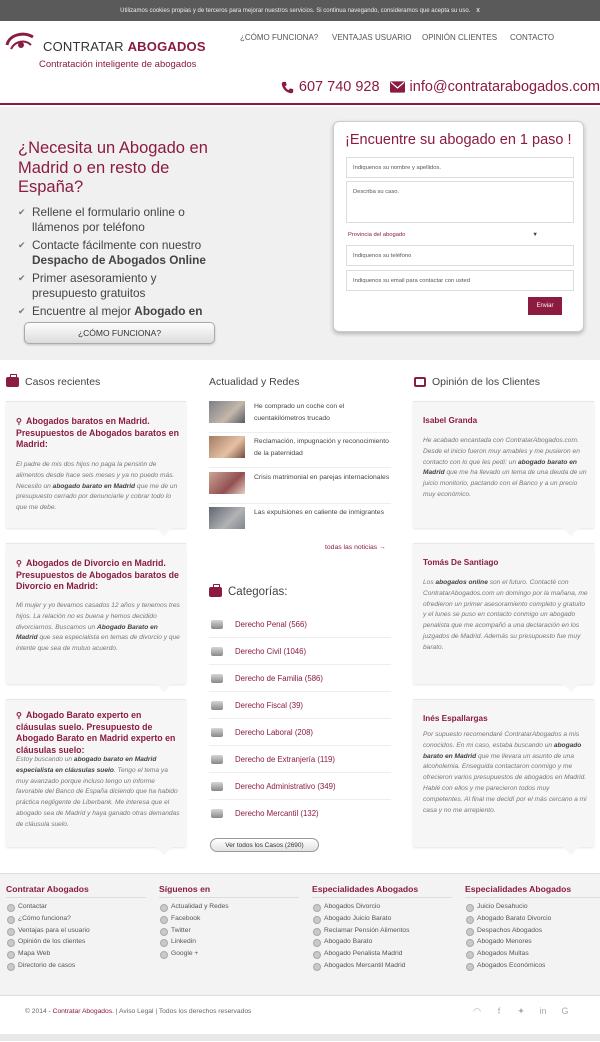 Image resolution: width=600 pixels, height=1042 pixels. I want to click on footer-link: Directorio de casos, so click(76, 966).